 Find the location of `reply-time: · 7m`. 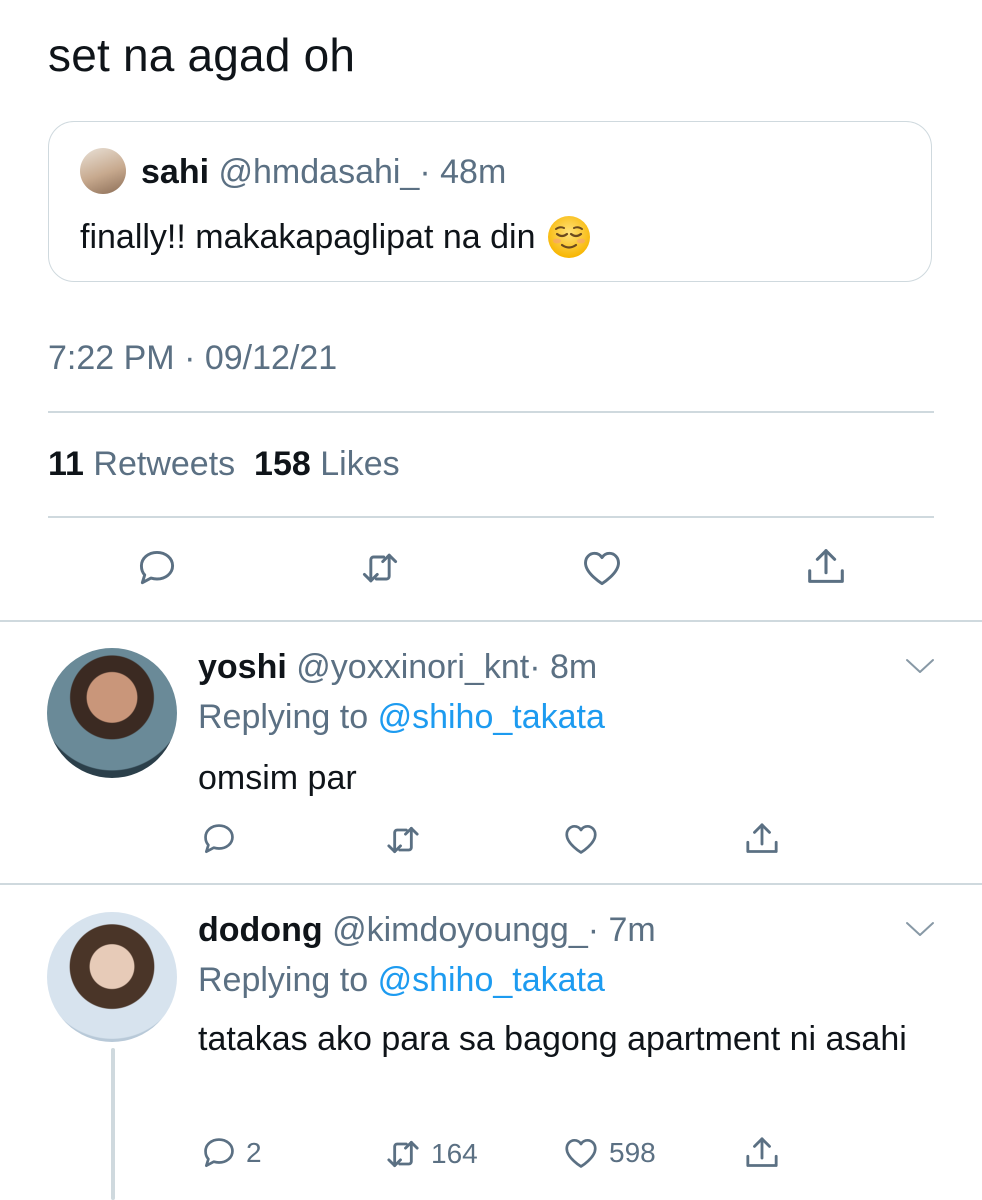

reply-time: · 7m is located at coordinates (621, 930).